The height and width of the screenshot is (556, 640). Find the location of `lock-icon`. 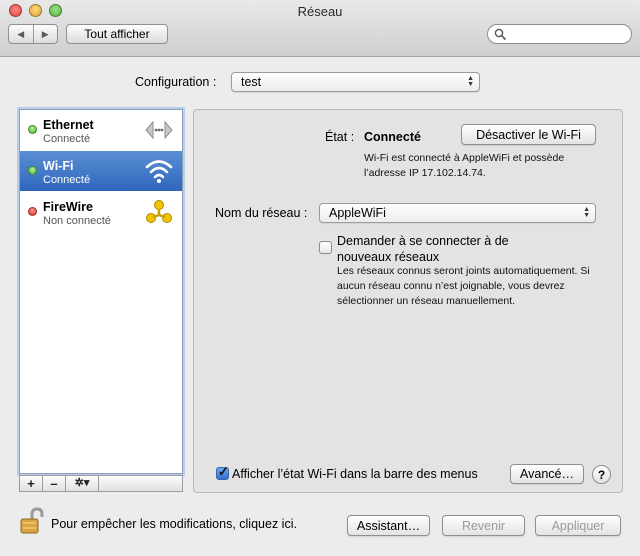

lock-icon is located at coordinates (32, 521).